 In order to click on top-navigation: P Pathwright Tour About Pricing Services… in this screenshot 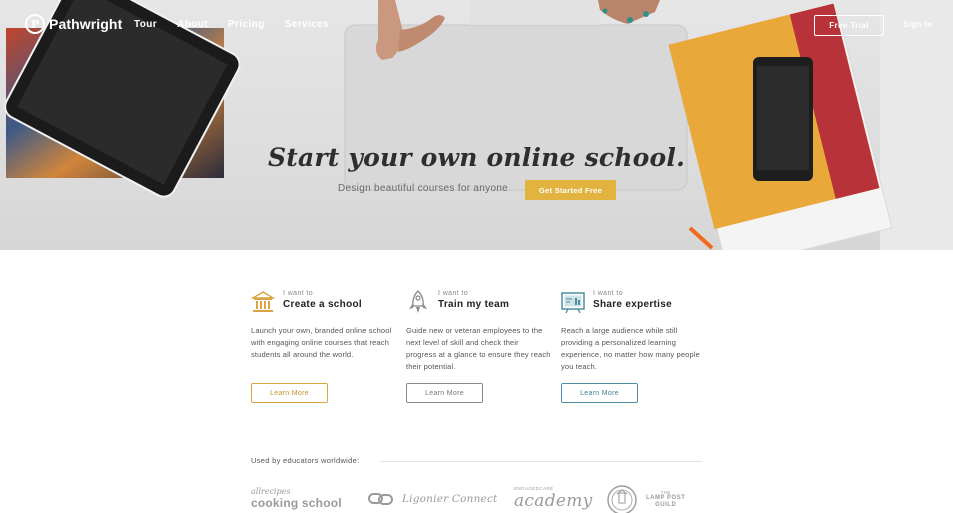, I will do `click(476, 25)`.